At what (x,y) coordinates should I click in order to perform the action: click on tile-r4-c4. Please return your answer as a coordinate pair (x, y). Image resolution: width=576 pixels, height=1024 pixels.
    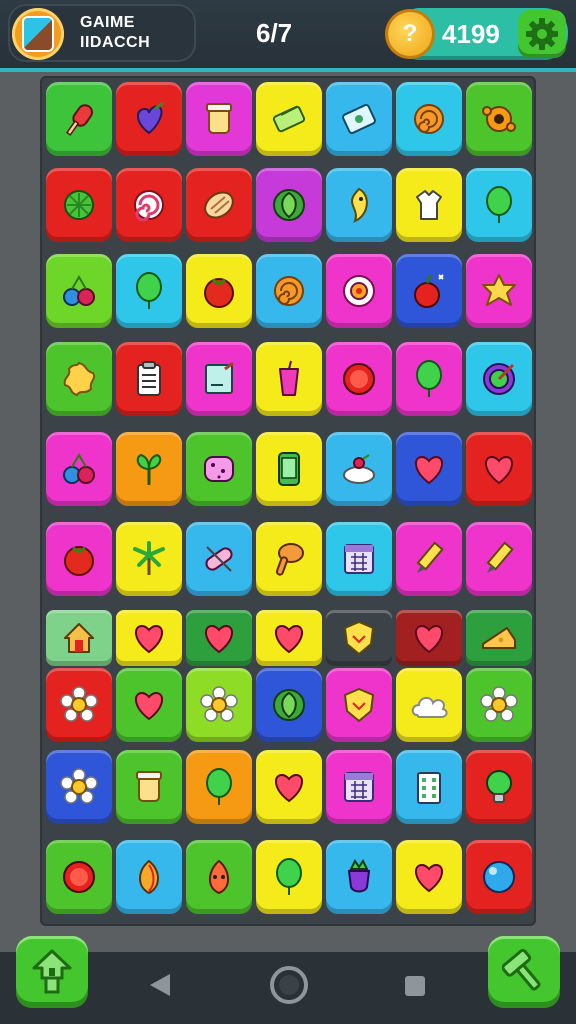
    Looking at the image, I should click on (289, 379).